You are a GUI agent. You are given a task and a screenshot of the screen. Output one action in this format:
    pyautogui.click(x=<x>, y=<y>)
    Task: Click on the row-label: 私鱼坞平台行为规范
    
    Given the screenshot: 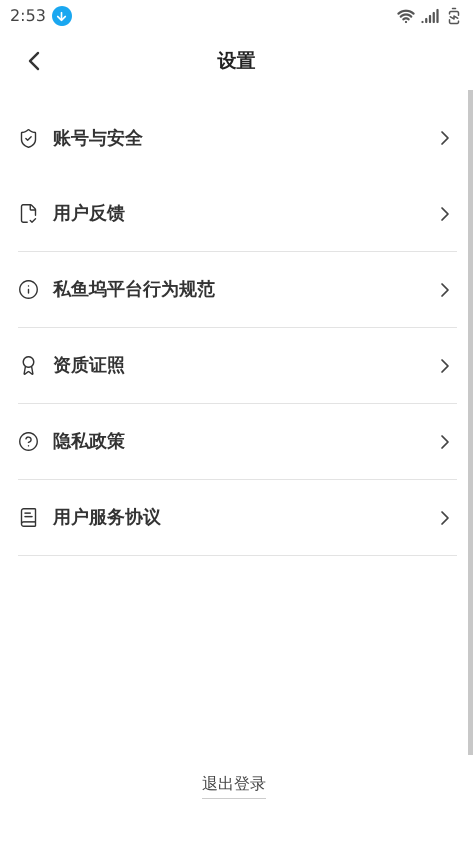 What is the action you would take?
    pyautogui.click(x=134, y=290)
    